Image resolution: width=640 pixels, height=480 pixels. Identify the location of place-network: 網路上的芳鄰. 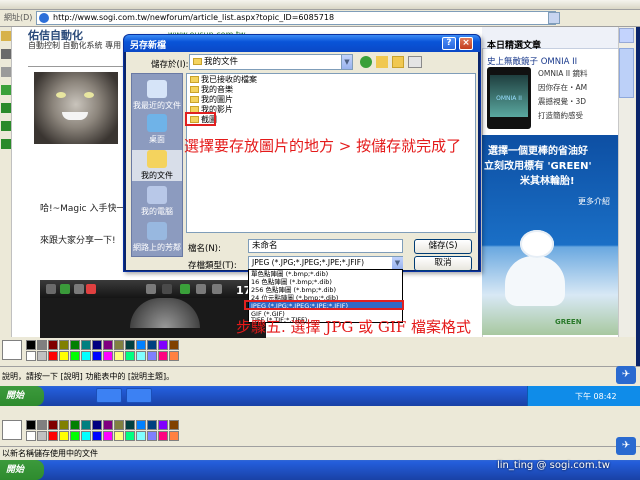
(157, 237).